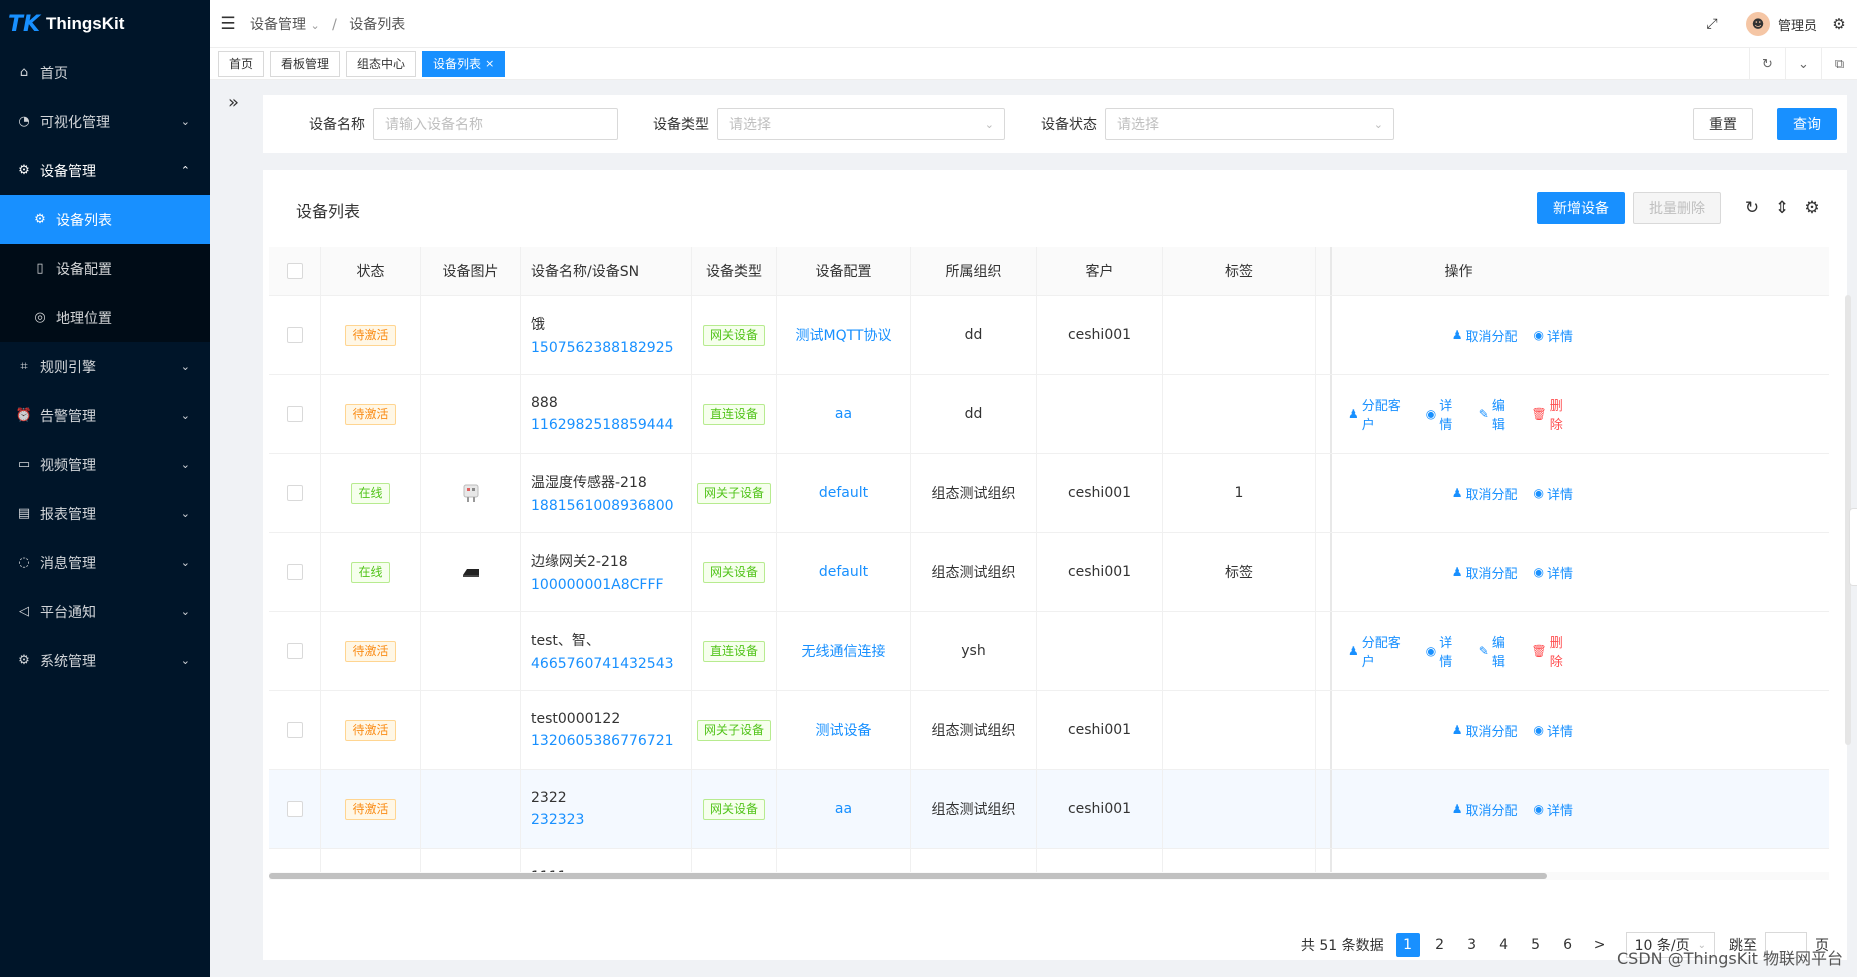 The width and height of the screenshot is (1857, 977). Describe the element at coordinates (597, 585) in the screenshot. I see `device-sn-link: 100000001A8CFFF` at that location.